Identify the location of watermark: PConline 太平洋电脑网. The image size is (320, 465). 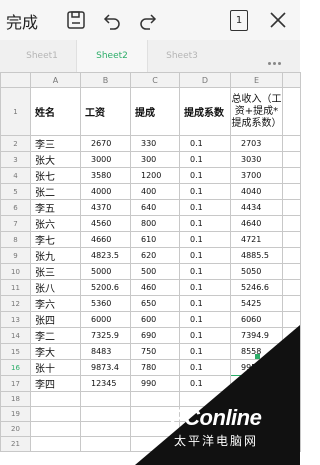
(216, 427).